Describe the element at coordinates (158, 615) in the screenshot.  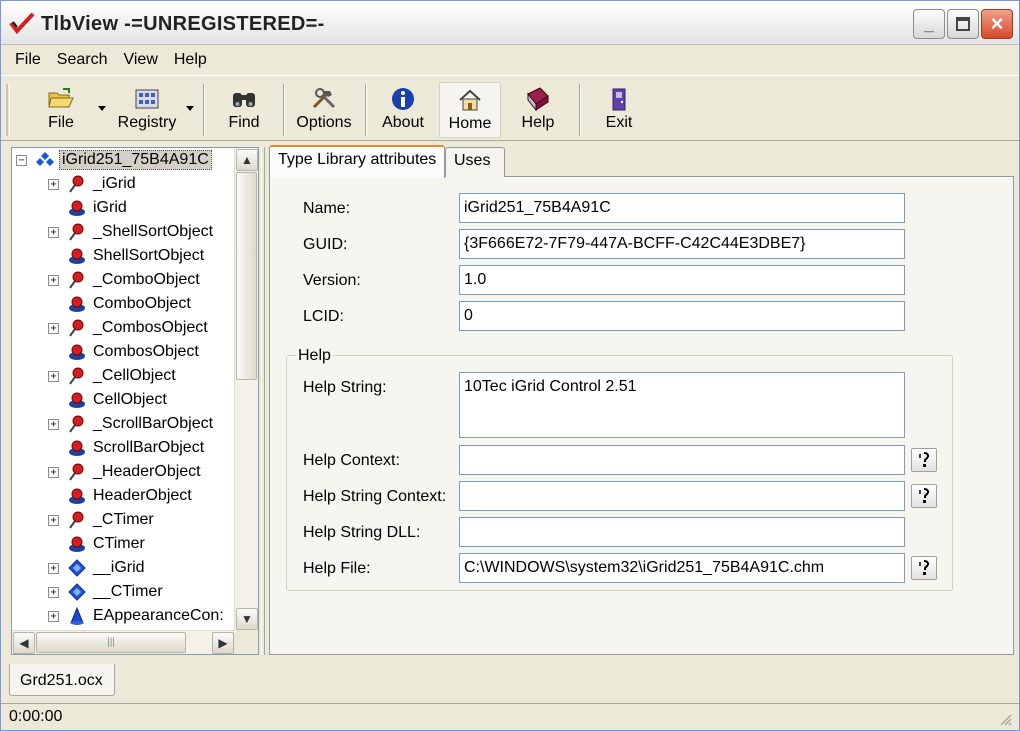
I see `tree-item-label: EAppearanceCon:` at that location.